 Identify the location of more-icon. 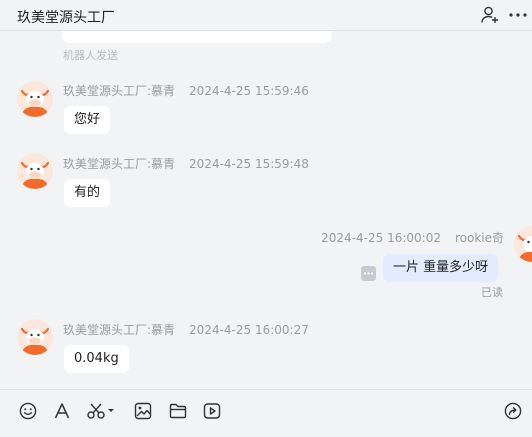
(518, 15).